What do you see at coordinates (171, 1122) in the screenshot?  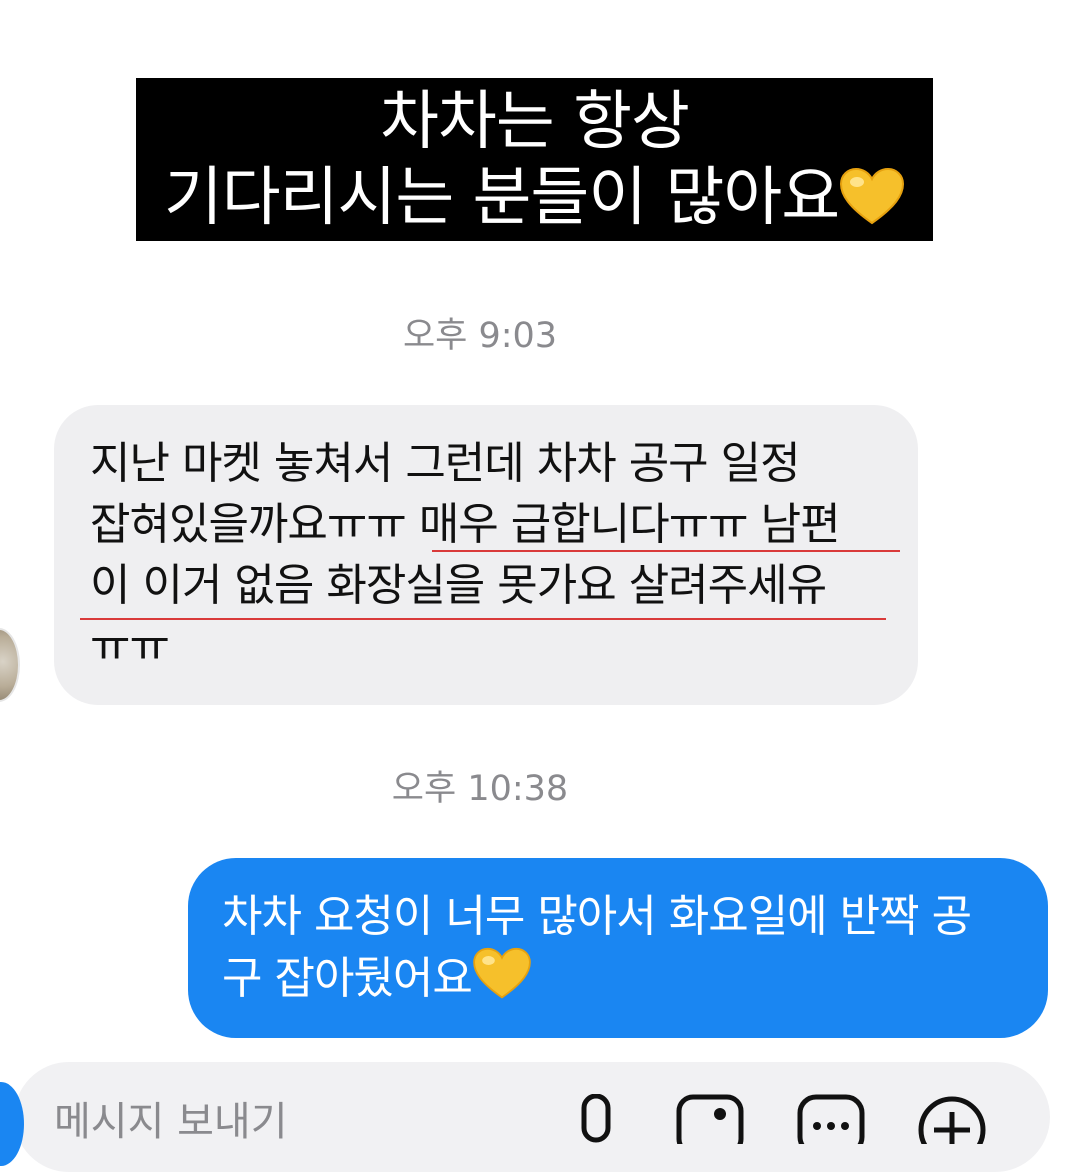 I see `message-input: 메시지 보내기` at bounding box center [171, 1122].